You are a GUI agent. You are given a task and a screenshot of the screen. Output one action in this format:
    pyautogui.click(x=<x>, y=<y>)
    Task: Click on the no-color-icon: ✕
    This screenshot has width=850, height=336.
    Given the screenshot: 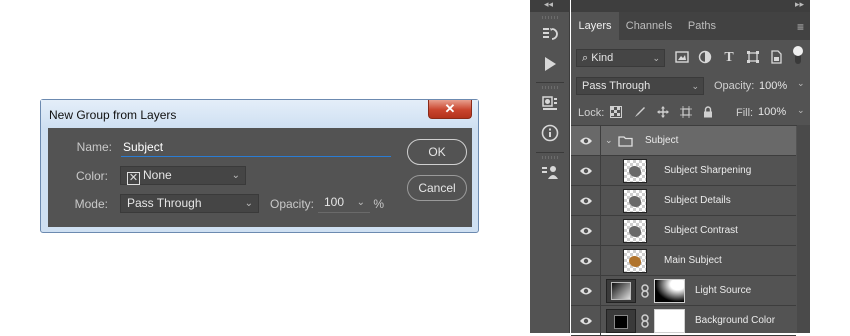 What is the action you would take?
    pyautogui.click(x=133, y=178)
    